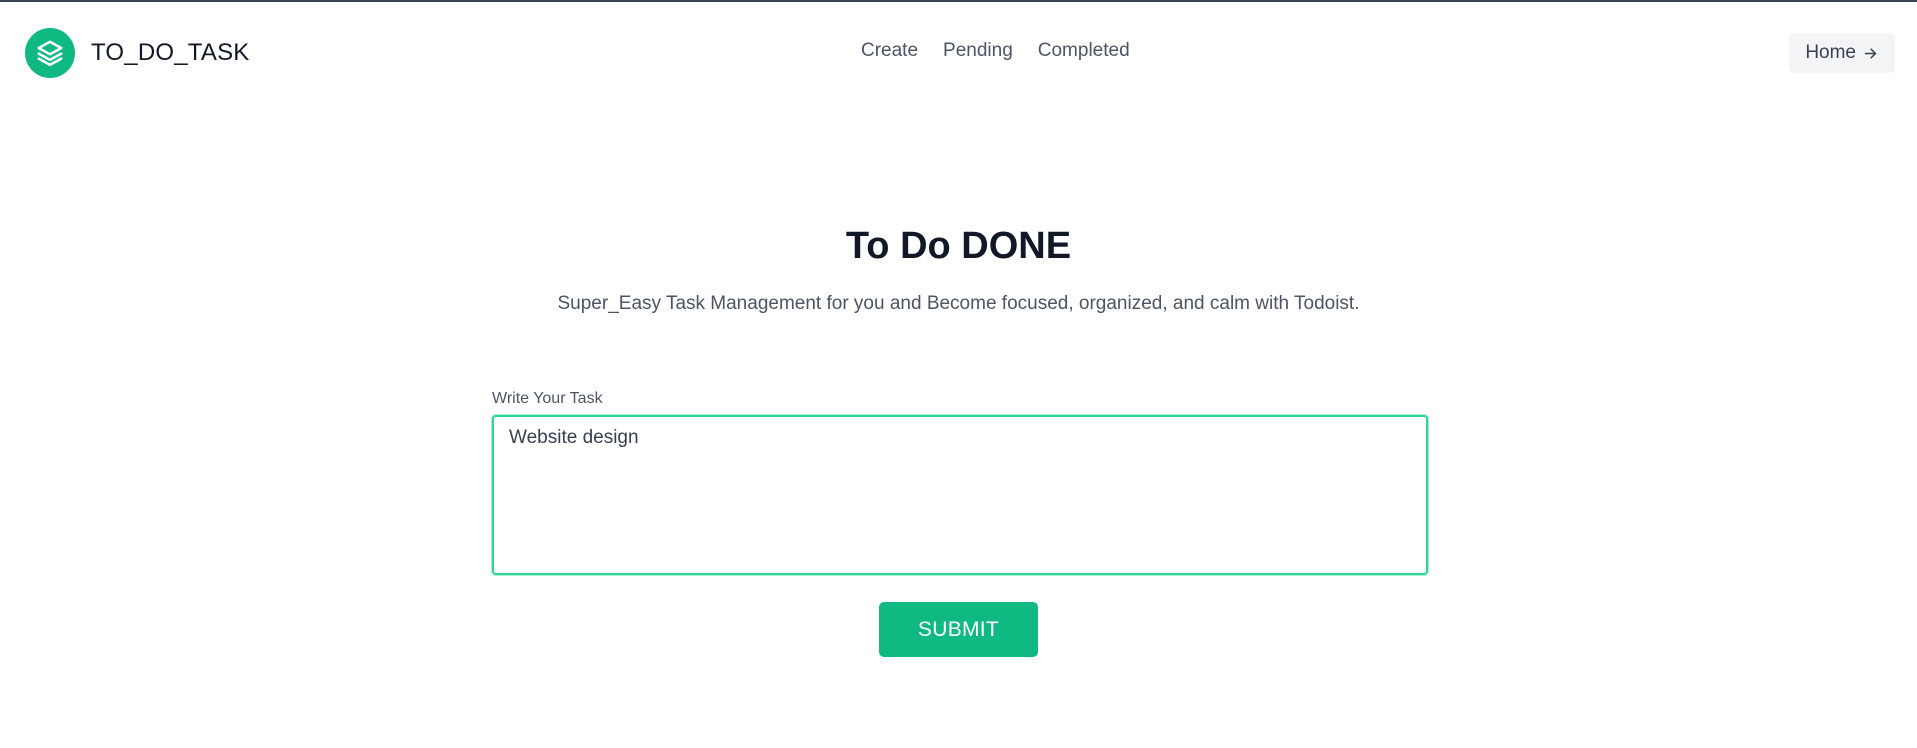 This screenshot has width=1917, height=748. Describe the element at coordinates (889, 51) in the screenshot. I see `nav-item-create: Create` at that location.